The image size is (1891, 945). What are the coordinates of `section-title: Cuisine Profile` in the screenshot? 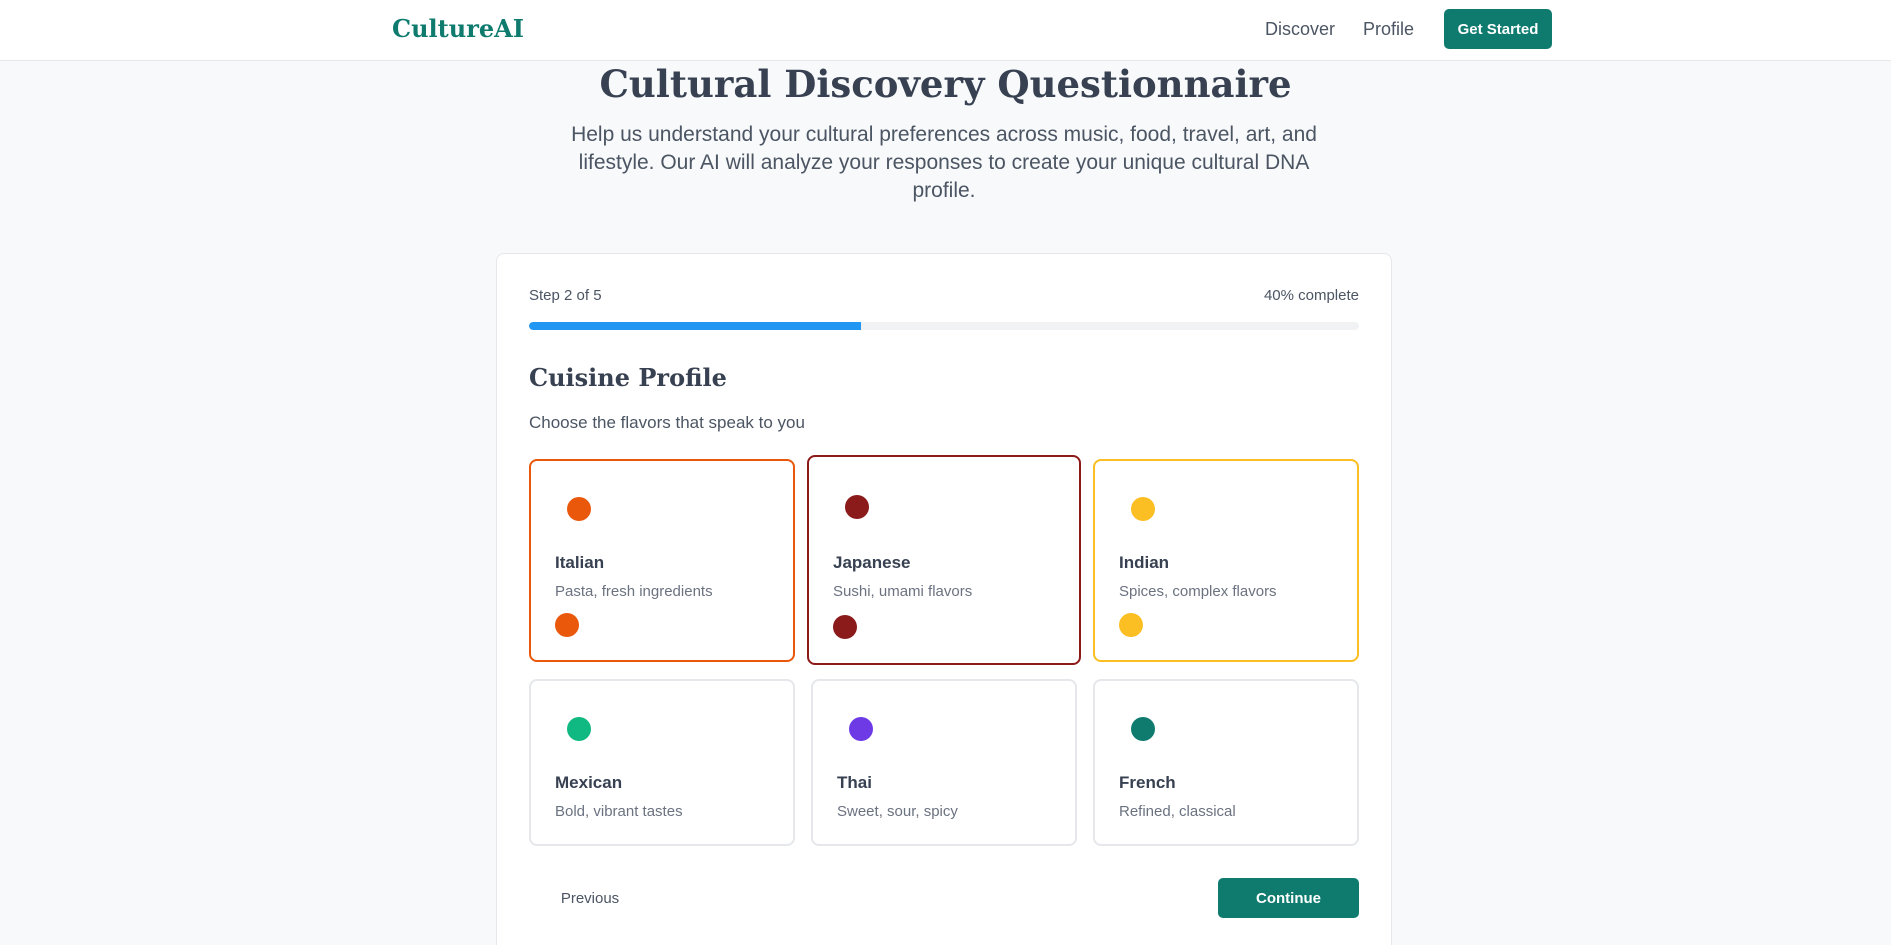 It's located at (628, 377).